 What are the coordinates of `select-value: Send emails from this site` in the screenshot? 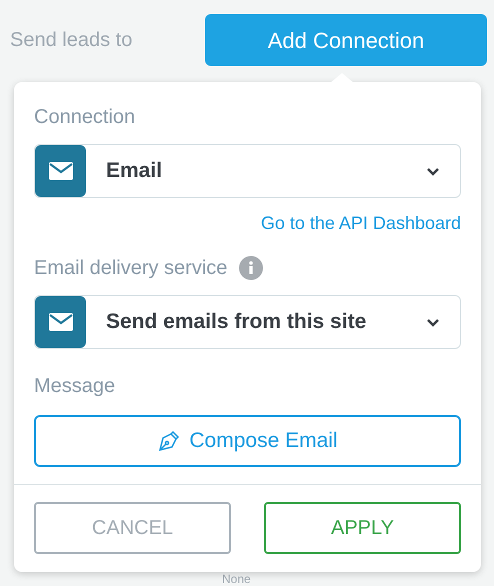 It's located at (237, 322).